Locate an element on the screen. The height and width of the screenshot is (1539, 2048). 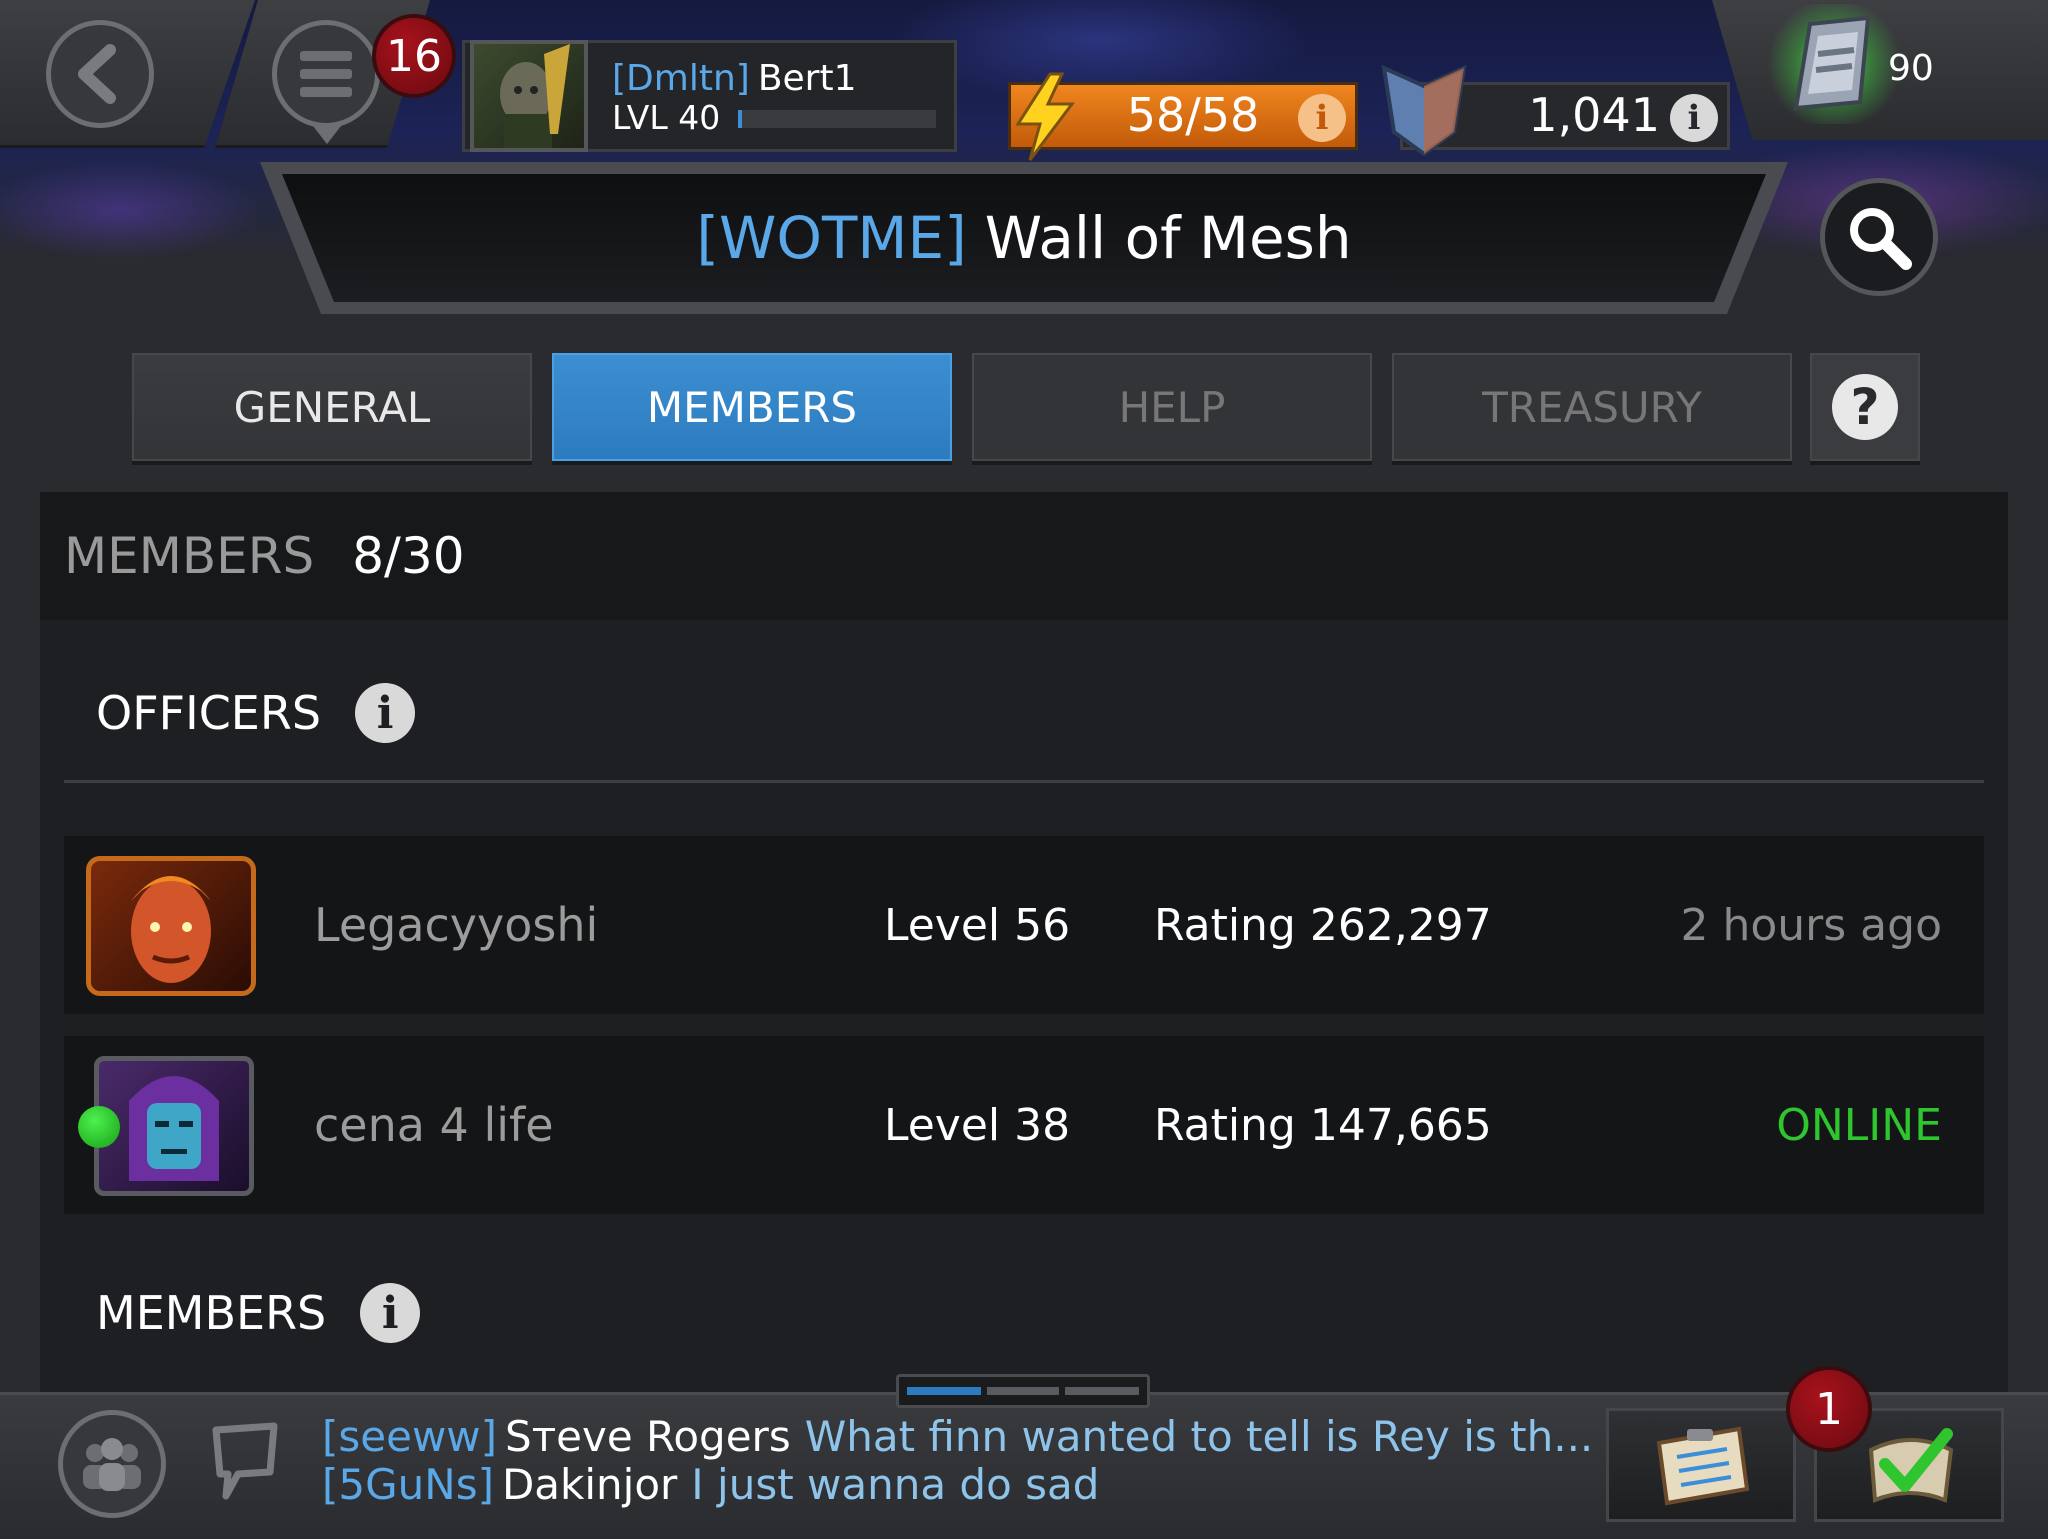
player-level: LVL 40 is located at coordinates (666, 117).